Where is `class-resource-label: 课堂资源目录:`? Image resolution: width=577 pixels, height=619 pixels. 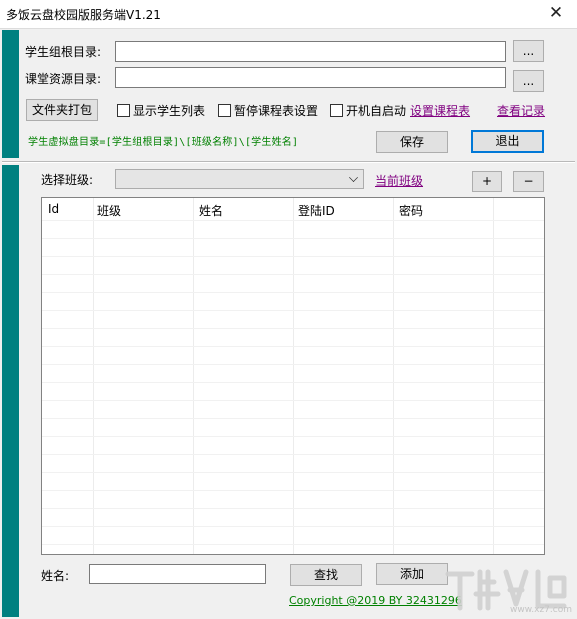 class-resource-label: 课堂资源目录: is located at coordinates (63, 79).